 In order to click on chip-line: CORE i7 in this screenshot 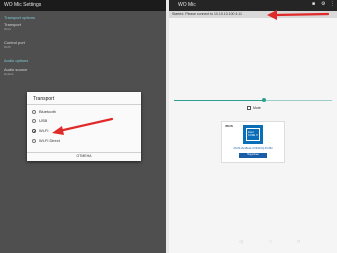, I will do `click(253, 135)`.